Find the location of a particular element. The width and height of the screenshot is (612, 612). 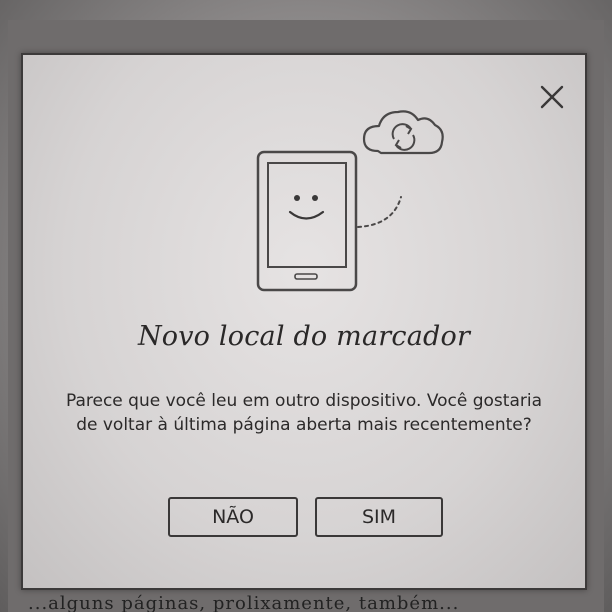

sync-illustration is located at coordinates (353, 197).